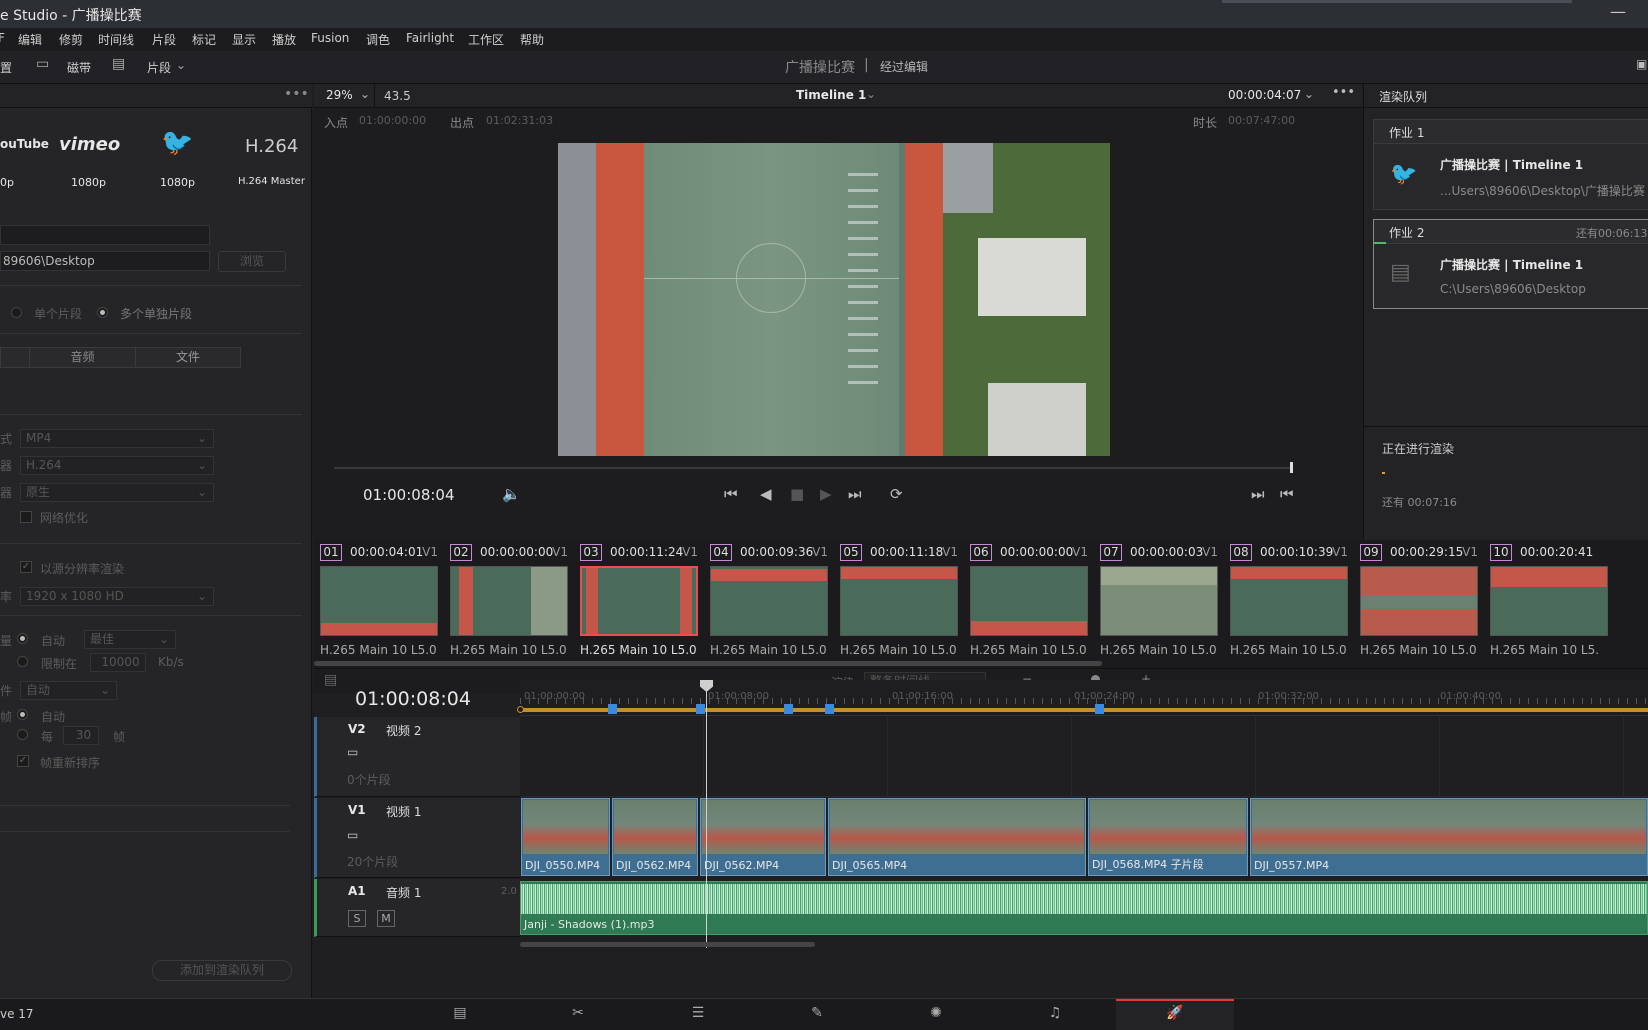  Describe the element at coordinates (899, 604) in the screenshot. I see `clip-card: 05 00:00:11:18 V1 H.265 Main 10 L5.0` at that location.